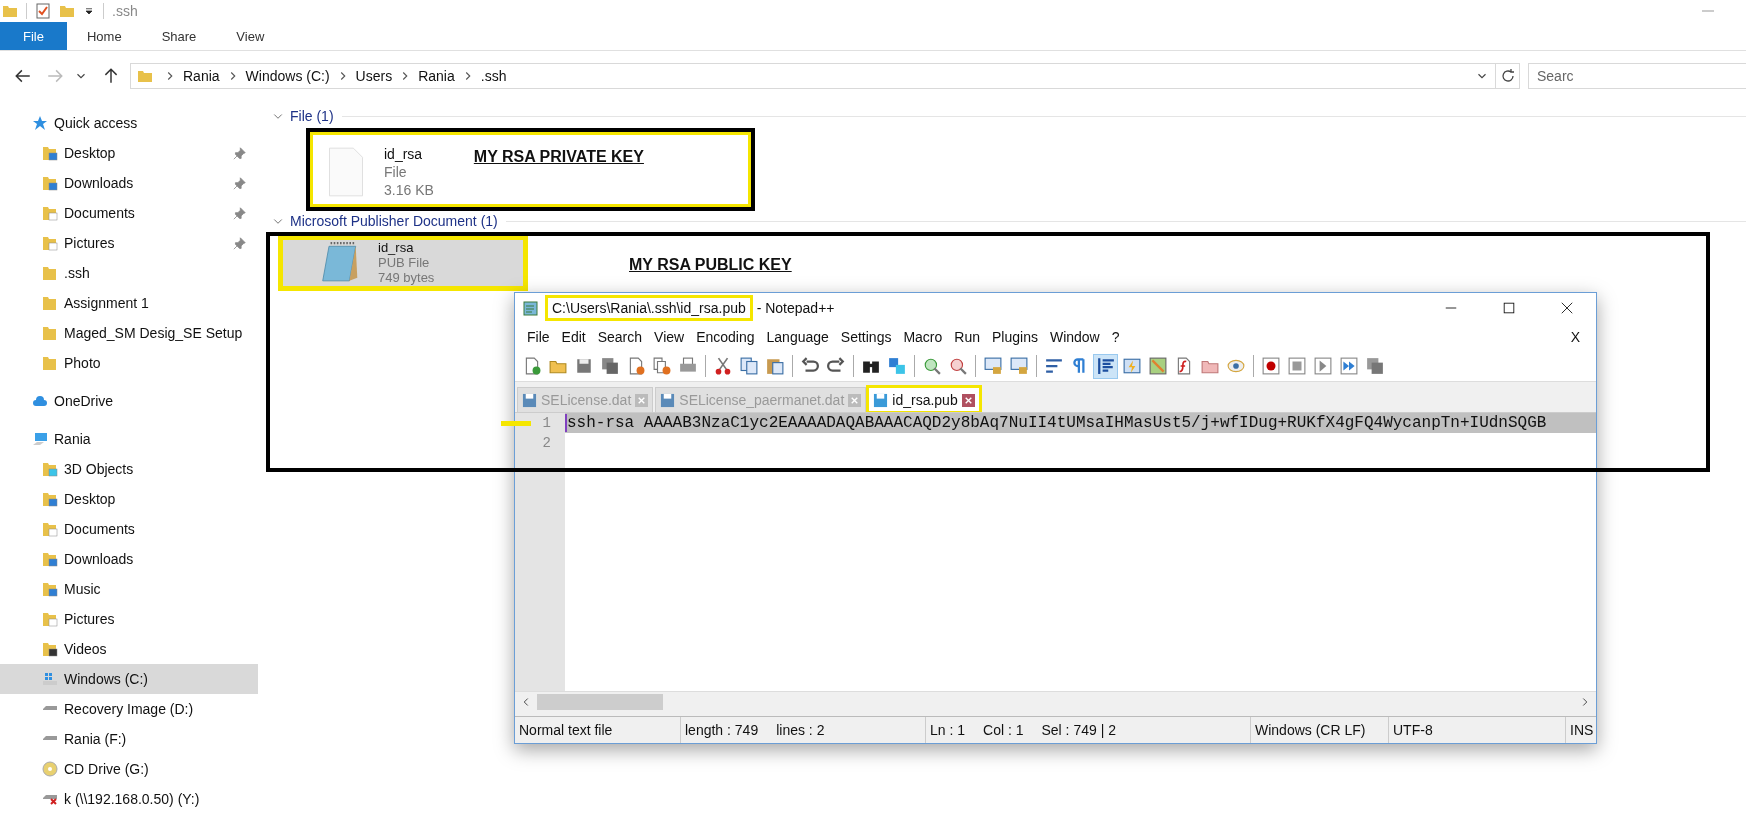 Image resolution: width=1746 pixels, height=838 pixels. What do you see at coordinates (250, 36) in the screenshot?
I see `ribbon-tab: View` at bounding box center [250, 36].